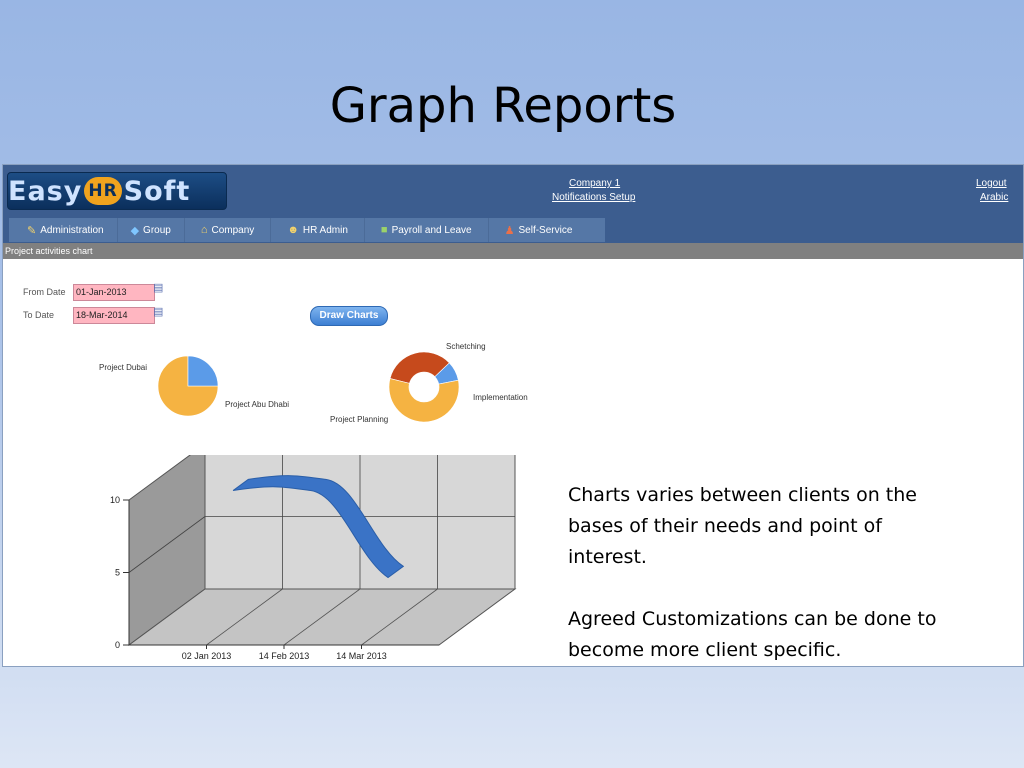  Describe the element at coordinates (991, 183) in the screenshot. I see `logout-link: Logout` at that location.